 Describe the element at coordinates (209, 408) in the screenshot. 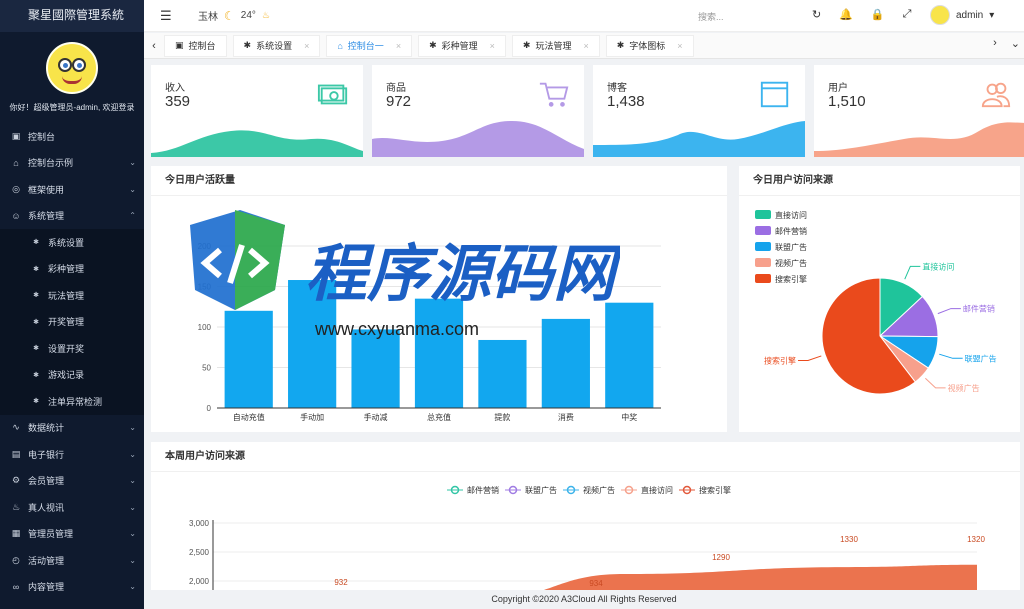

I see `y-tick-label: 0` at that location.